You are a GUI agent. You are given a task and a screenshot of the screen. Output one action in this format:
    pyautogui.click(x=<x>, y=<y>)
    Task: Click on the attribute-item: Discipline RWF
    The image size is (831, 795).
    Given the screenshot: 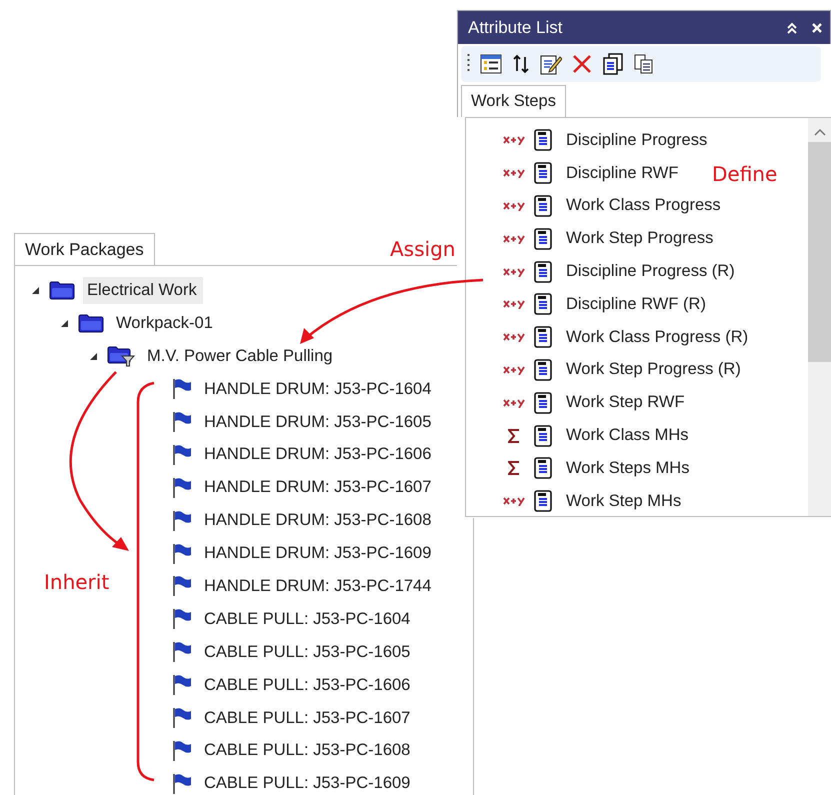 What is the action you would take?
    pyautogui.click(x=622, y=173)
    